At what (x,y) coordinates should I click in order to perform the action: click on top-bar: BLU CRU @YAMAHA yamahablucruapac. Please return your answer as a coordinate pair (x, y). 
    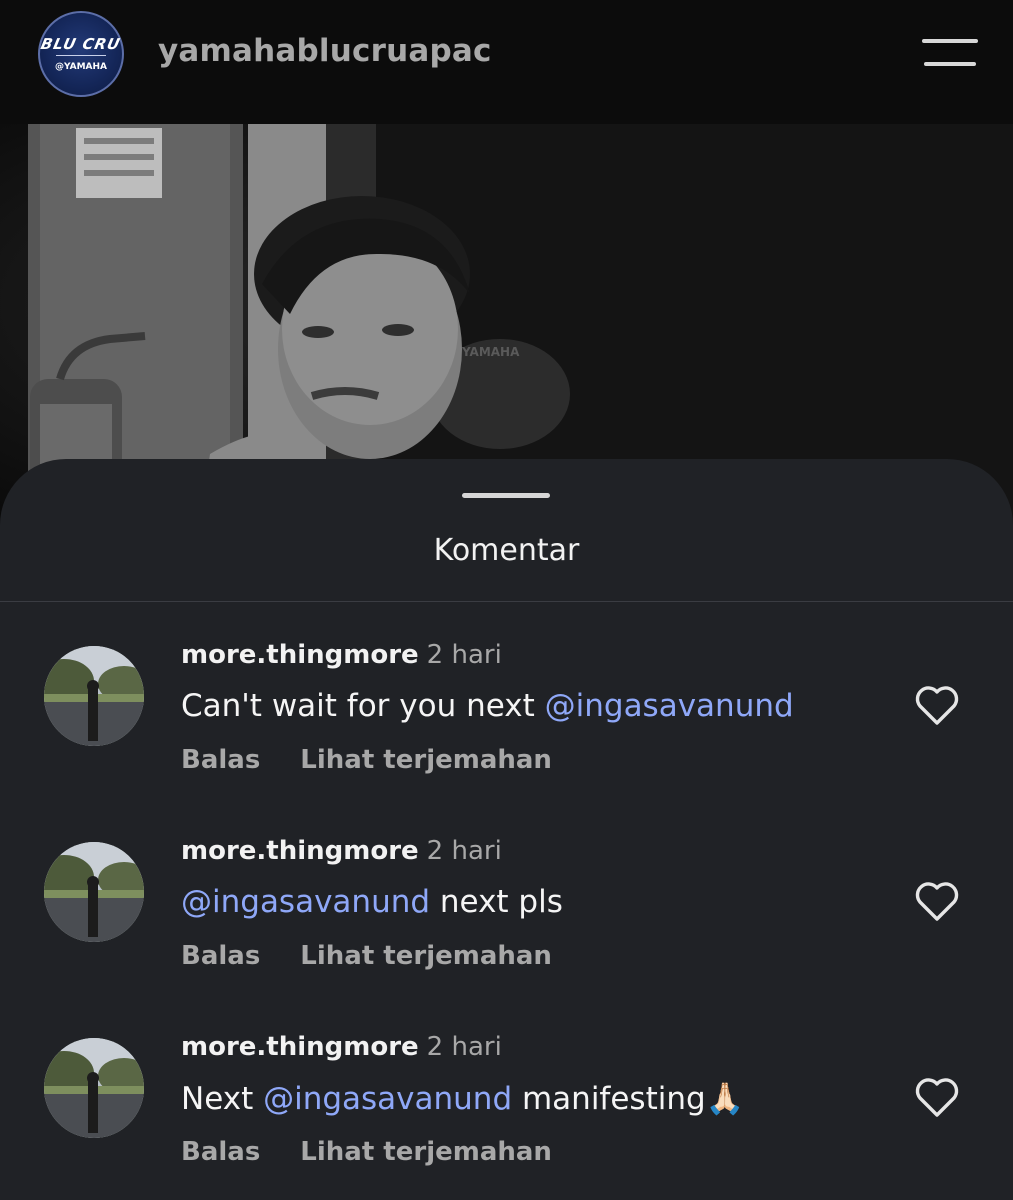
    Looking at the image, I should click on (506, 62).